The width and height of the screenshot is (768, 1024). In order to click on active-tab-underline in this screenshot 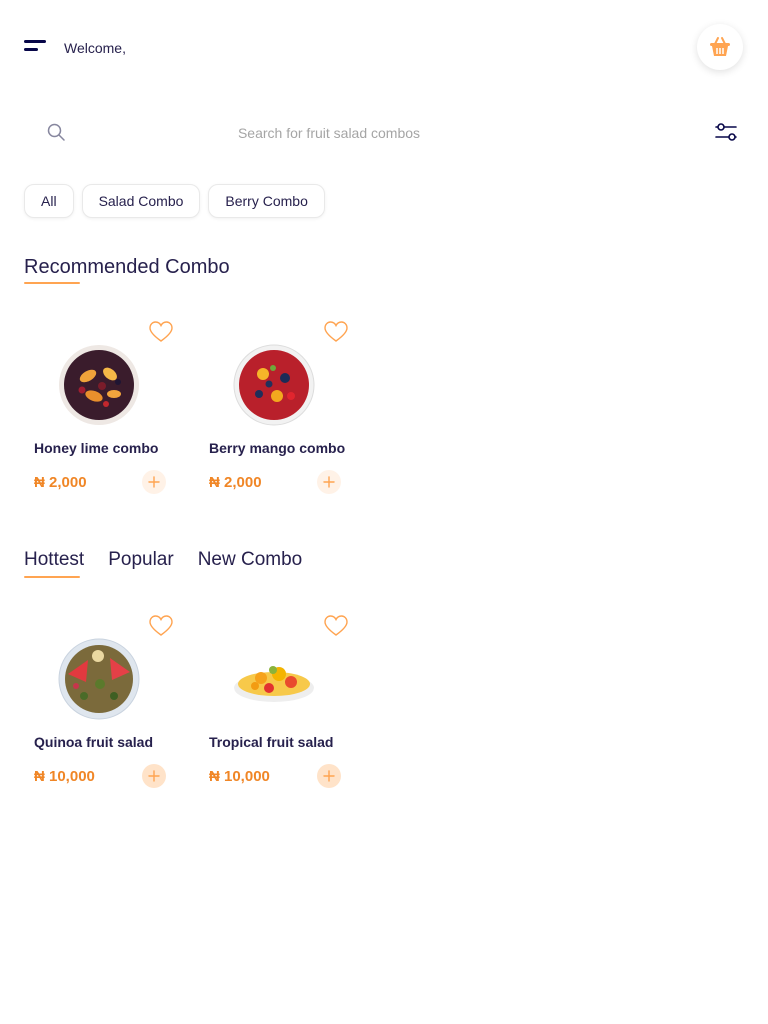, I will do `click(52, 577)`.